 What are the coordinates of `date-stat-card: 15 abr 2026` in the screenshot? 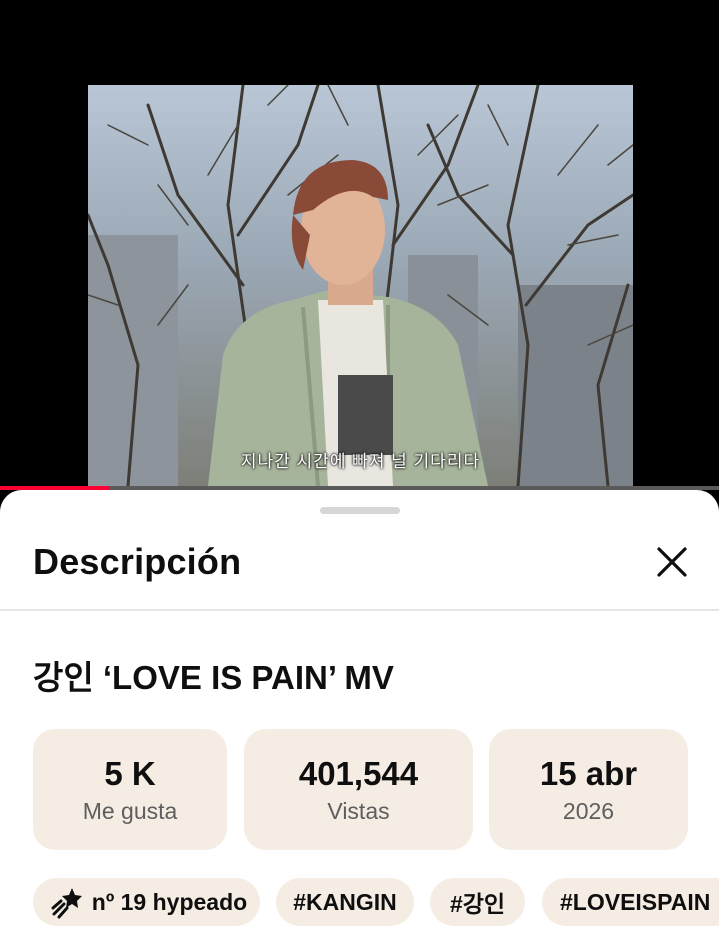 It's located at (588, 789).